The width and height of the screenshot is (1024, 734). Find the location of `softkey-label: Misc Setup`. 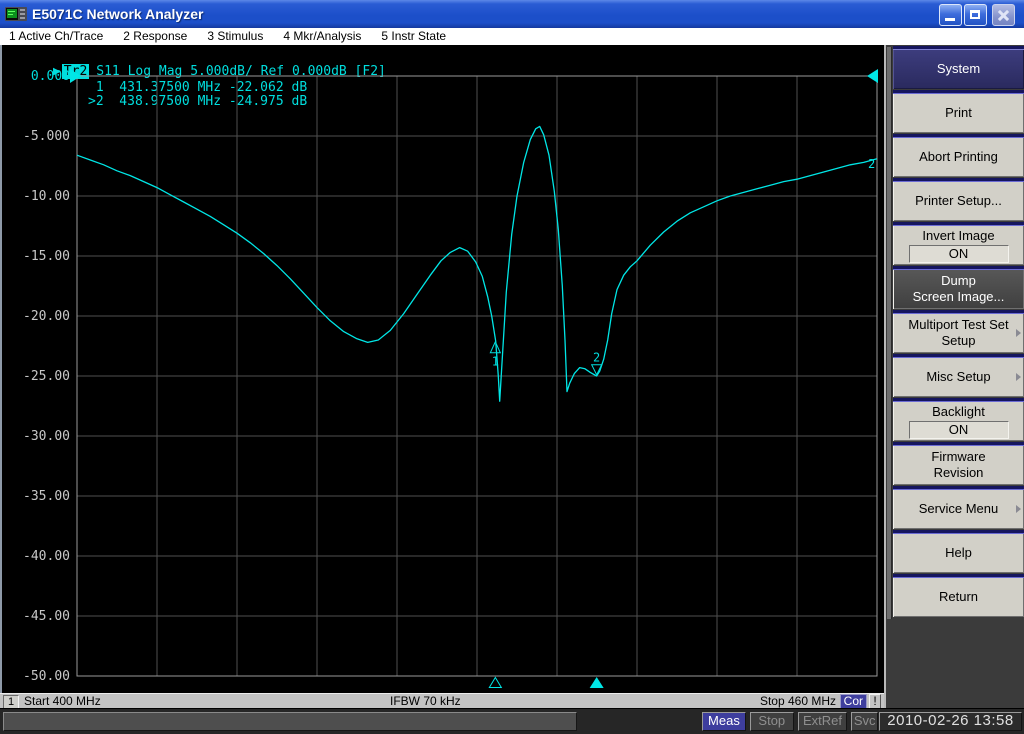

softkey-label: Misc Setup is located at coordinates (958, 376).